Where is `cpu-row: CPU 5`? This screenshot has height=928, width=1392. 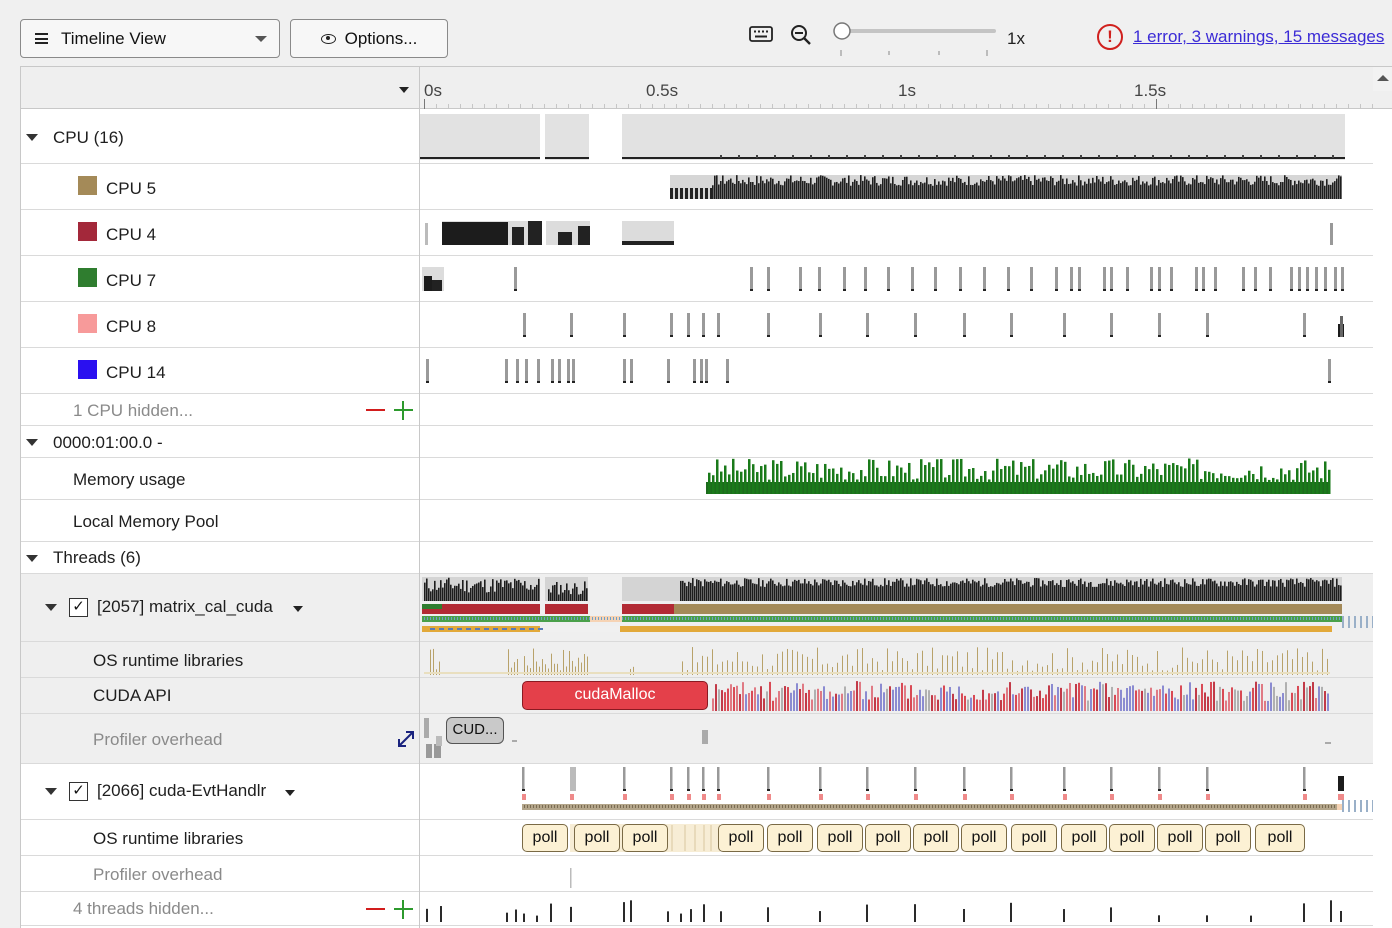 cpu-row: CPU 5 is located at coordinates (697, 187).